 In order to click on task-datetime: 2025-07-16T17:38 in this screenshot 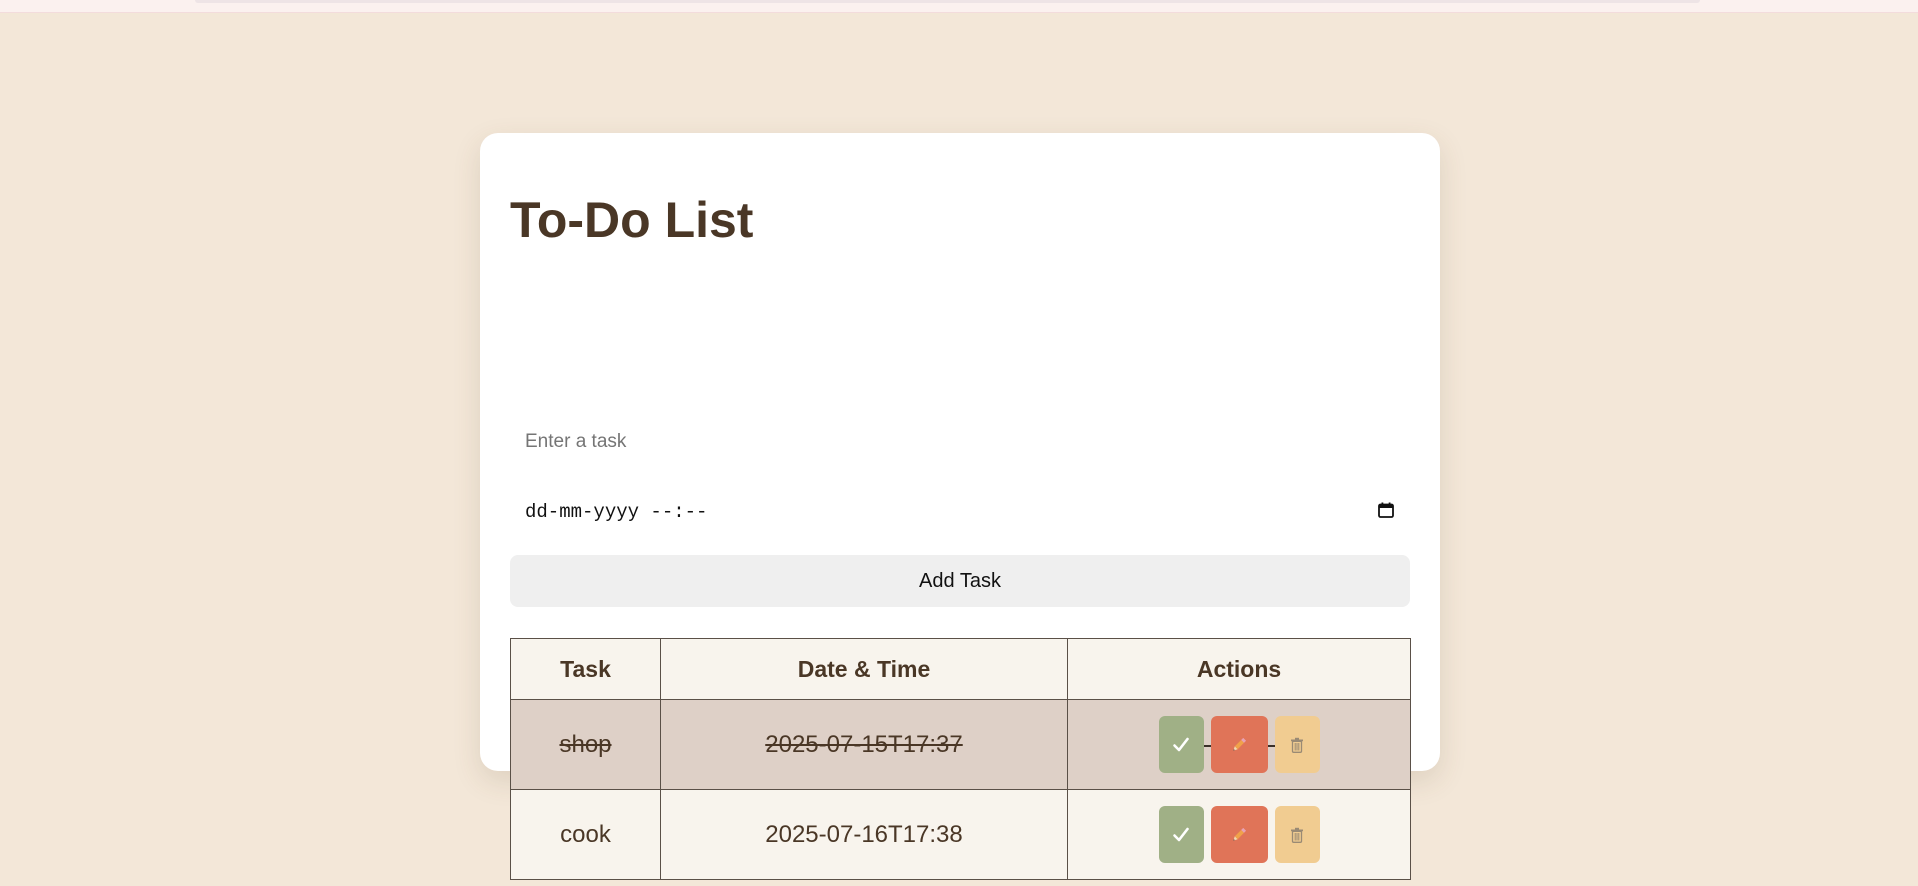, I will do `click(864, 834)`.